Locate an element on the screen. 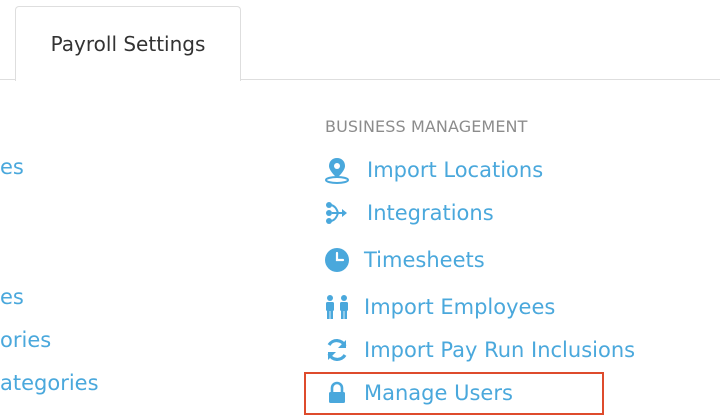 Image resolution: width=720 pixels, height=418 pixels. menu-item-label: Manage Users is located at coordinates (438, 393).